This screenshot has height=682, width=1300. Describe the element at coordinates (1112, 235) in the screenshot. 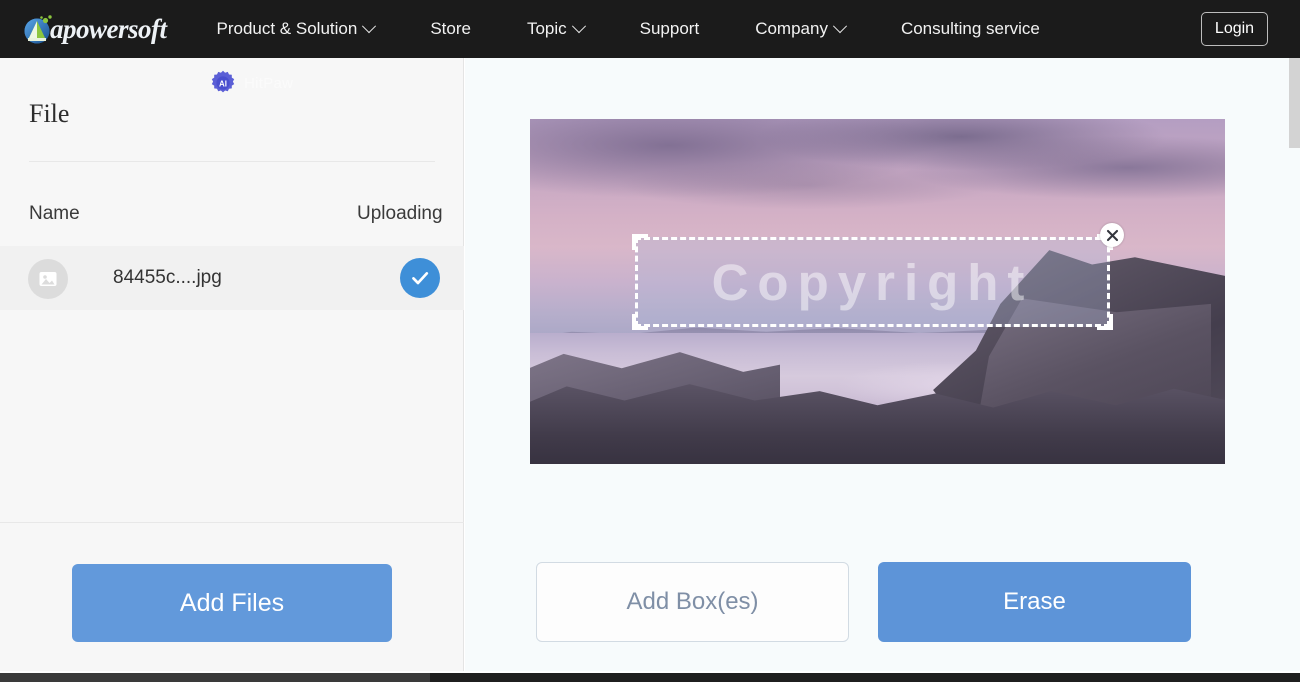

I see `close-x-icon` at that location.